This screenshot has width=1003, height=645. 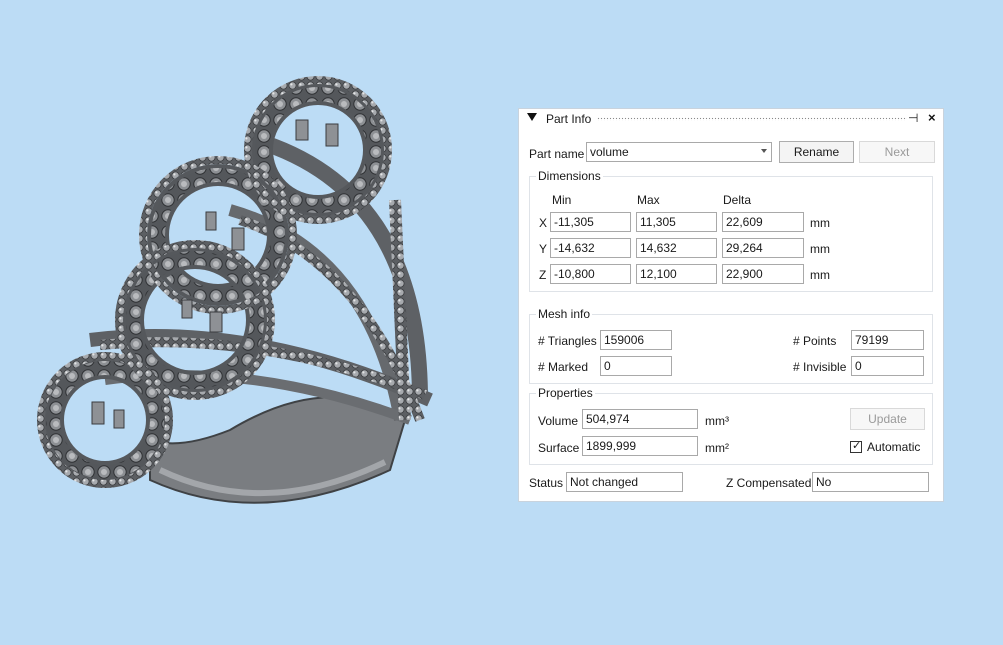 I want to click on surface-unit: mm², so click(x=717, y=448).